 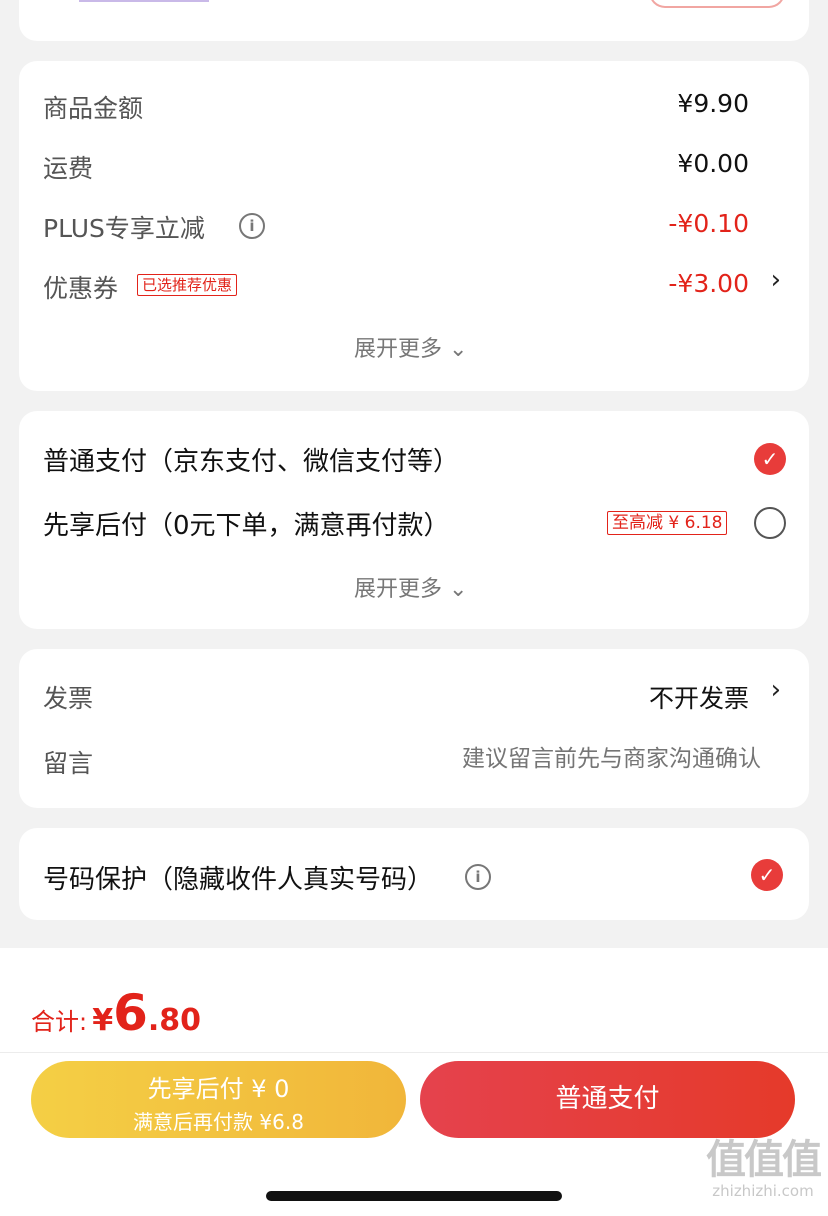 I want to click on pay-later-discount-badge: 至高减 ¥ 6.18, so click(x=667, y=523).